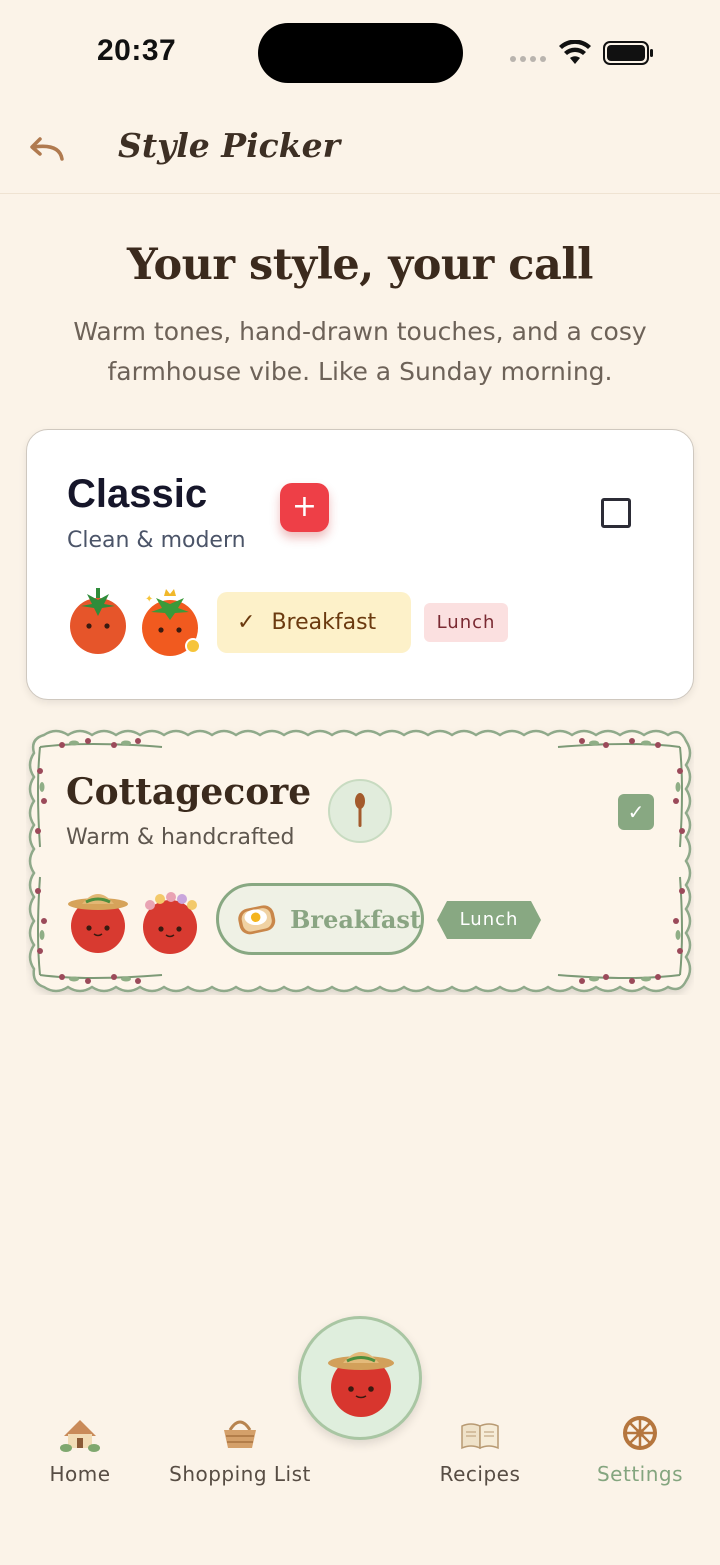  Describe the element at coordinates (640, 1433) in the screenshot. I see `wheel-icon` at that location.